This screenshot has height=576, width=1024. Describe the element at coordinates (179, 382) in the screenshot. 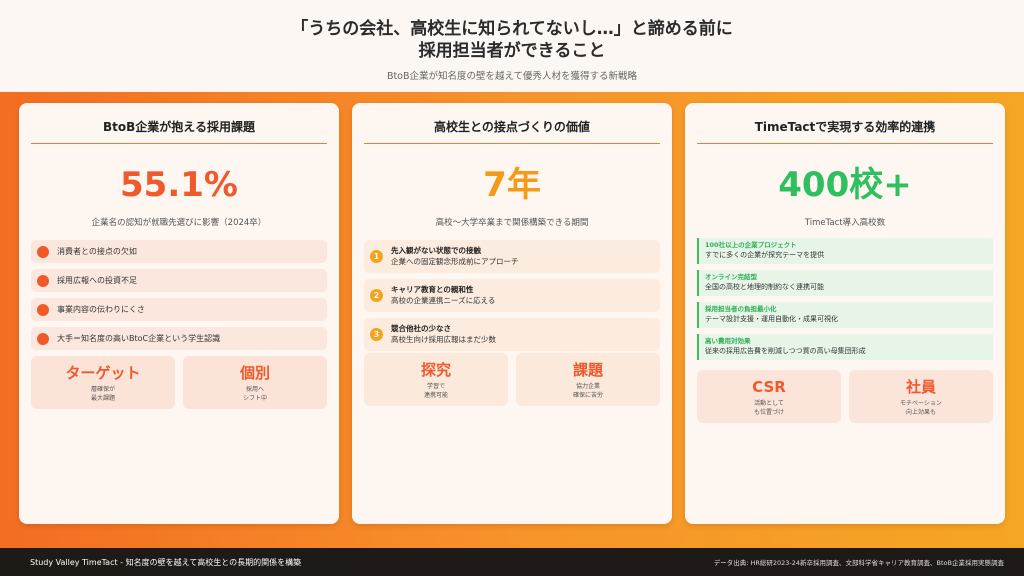

I see `highlight-boxes: ターゲット 層確保が 最大課題 個別 採用へ シフト中` at that location.